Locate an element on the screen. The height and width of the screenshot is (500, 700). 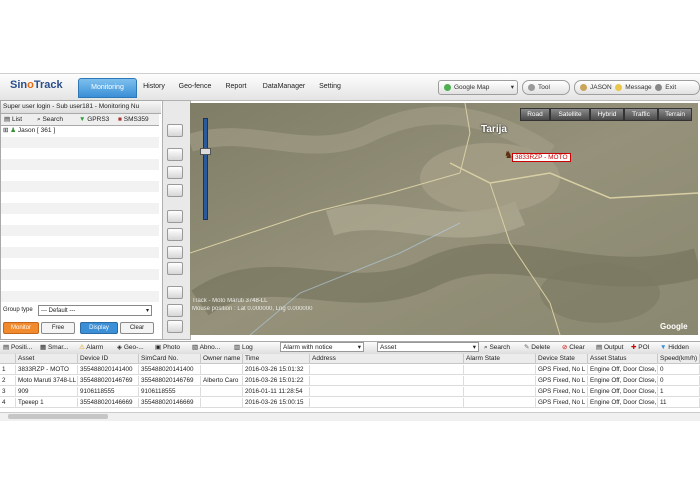
tab-report: Report is located at coordinates (236, 87).